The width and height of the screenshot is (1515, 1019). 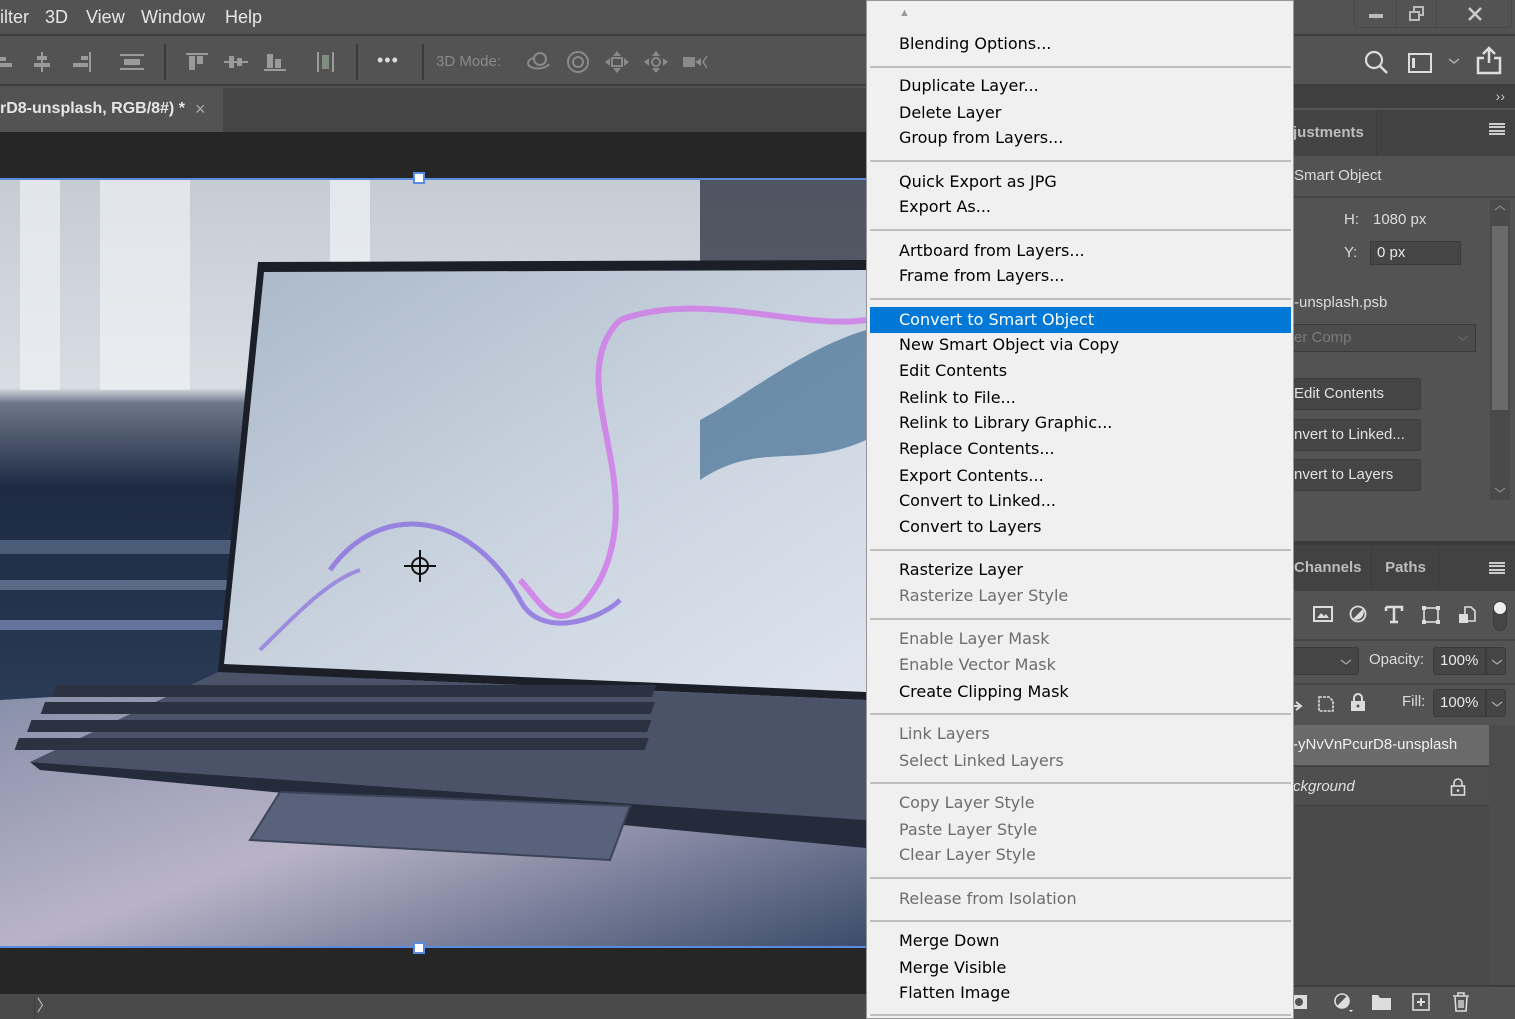 What do you see at coordinates (1080, 527) in the screenshot?
I see `menu-item-convert-to-layers: Convert to Layers` at bounding box center [1080, 527].